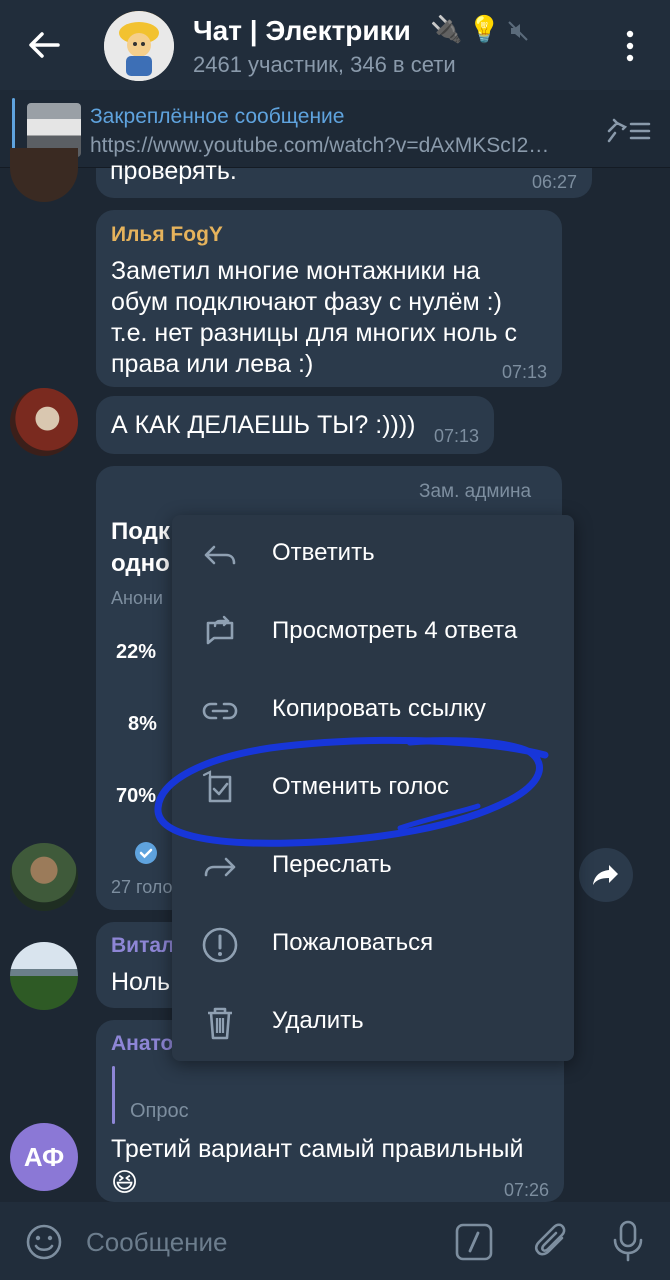 Image resolution: width=670 pixels, height=1280 pixels. Describe the element at coordinates (306, 302) in the screenshot. I see `message-line: обум подключают фазу с нулём :)` at that location.